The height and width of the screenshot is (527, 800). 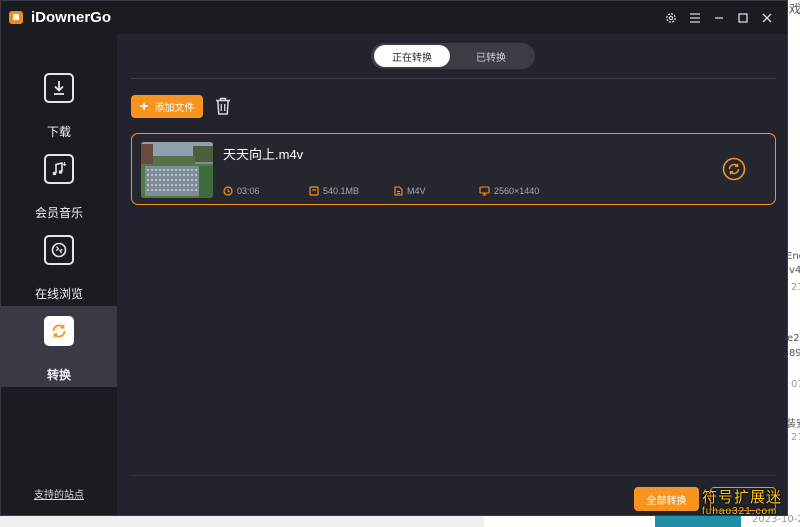 What do you see at coordinates (59, 88) in the screenshot?
I see `download-icon` at bounding box center [59, 88].